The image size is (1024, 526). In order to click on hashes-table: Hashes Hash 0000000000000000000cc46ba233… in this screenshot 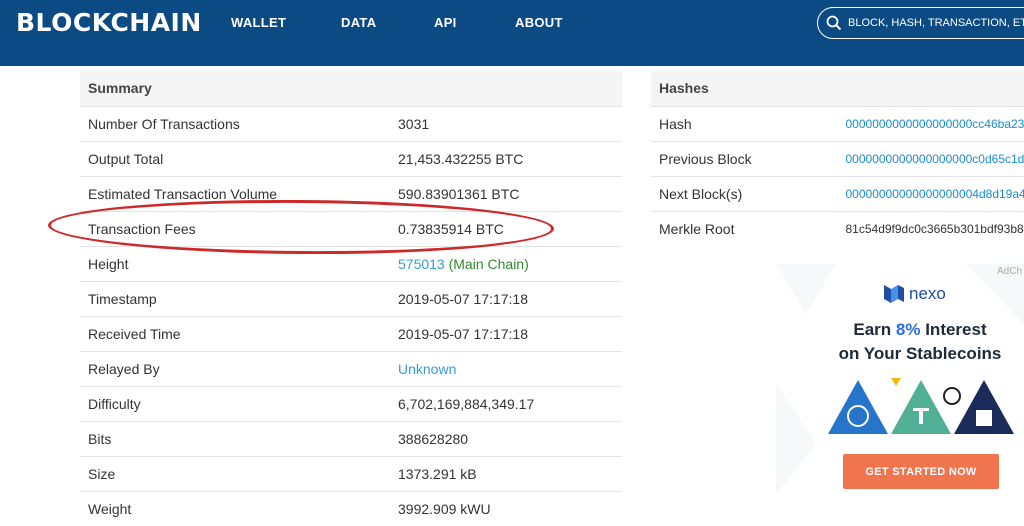, I will do `click(837, 158)`.